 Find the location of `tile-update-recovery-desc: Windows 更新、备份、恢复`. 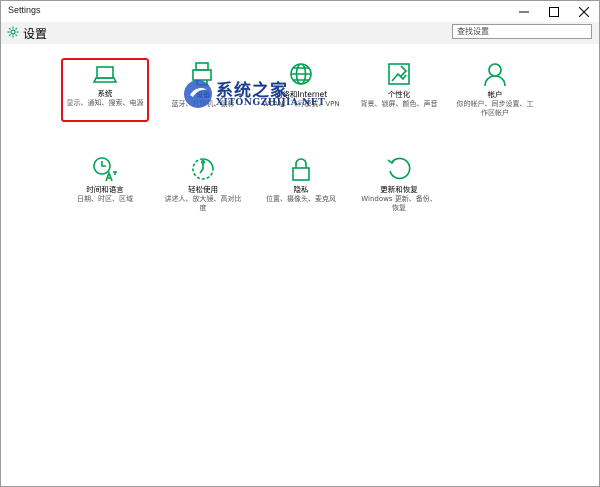

tile-update-recovery-desc: Windows 更新、备份、恢复 is located at coordinates (399, 203).